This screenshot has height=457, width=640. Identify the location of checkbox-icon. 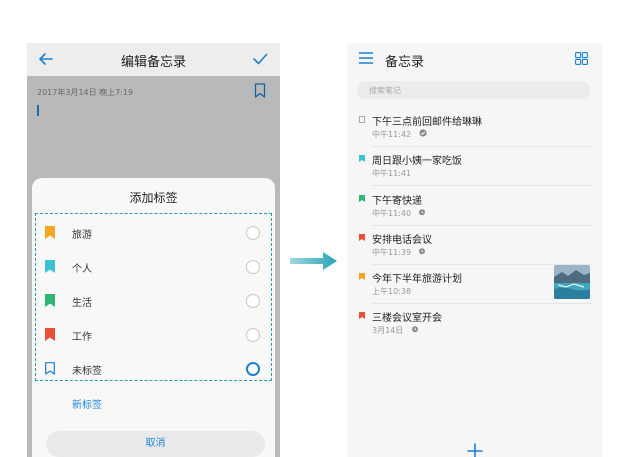
(362, 119).